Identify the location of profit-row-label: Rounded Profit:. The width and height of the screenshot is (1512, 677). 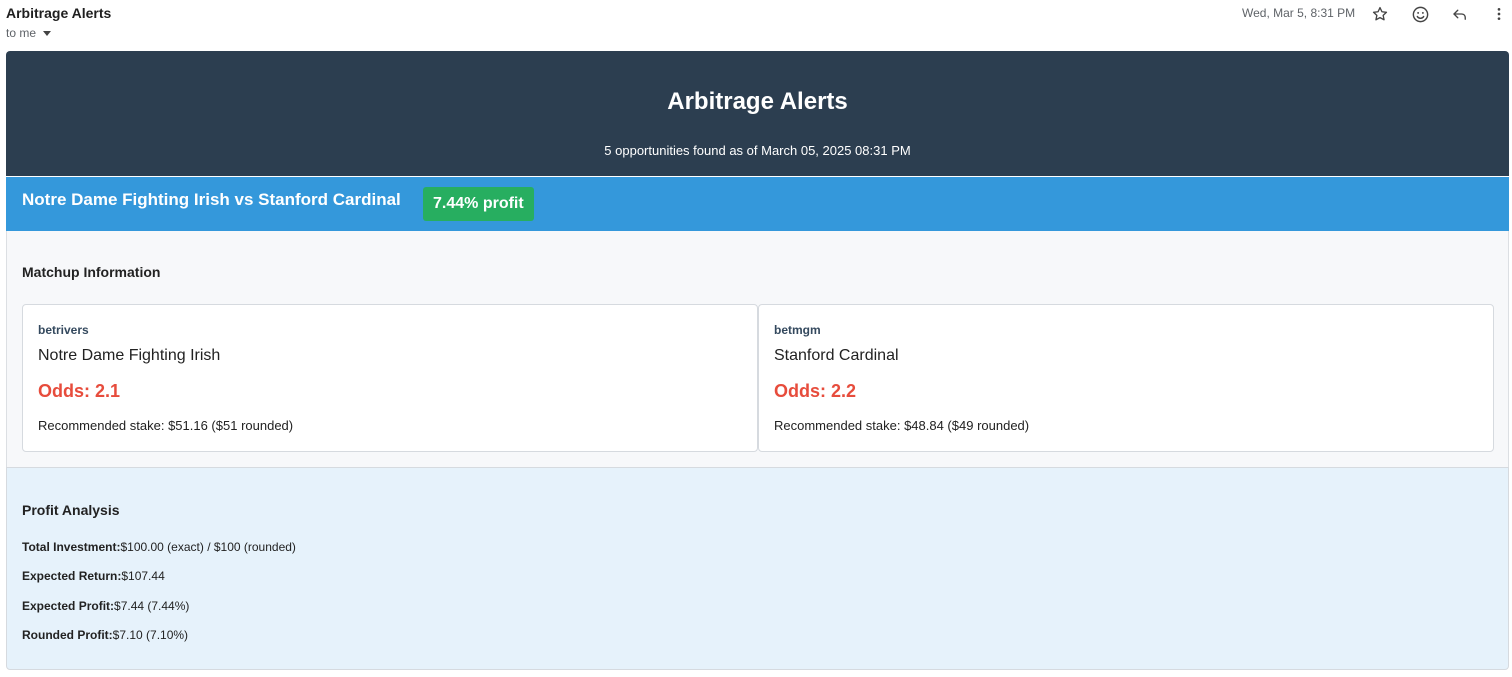
(67, 635).